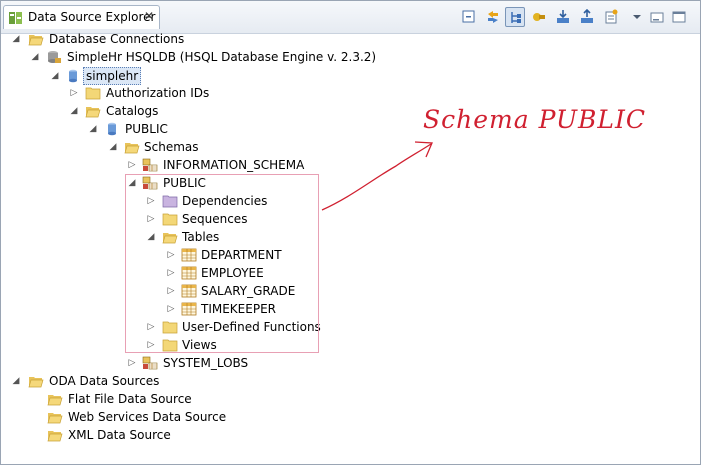 This screenshot has width=701, height=465. Describe the element at coordinates (535, 119) in the screenshot. I see `annotation-text: Schema PUBLIC` at that location.